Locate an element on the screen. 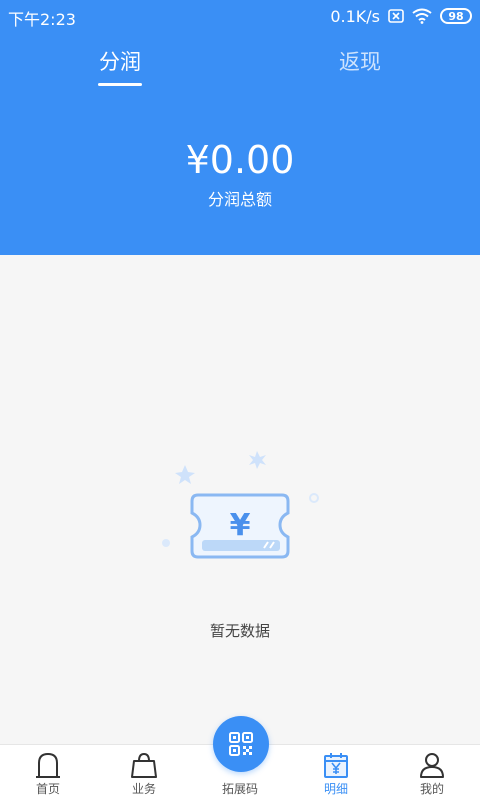 This screenshot has height=800, width=480. status-time: 下午2:23 is located at coordinates (42, 19).